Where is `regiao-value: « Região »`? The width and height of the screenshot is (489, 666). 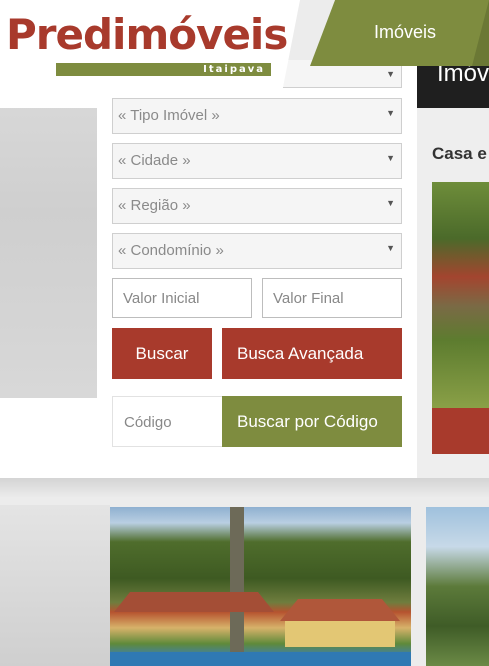
regiao-value: « Região » is located at coordinates (154, 205).